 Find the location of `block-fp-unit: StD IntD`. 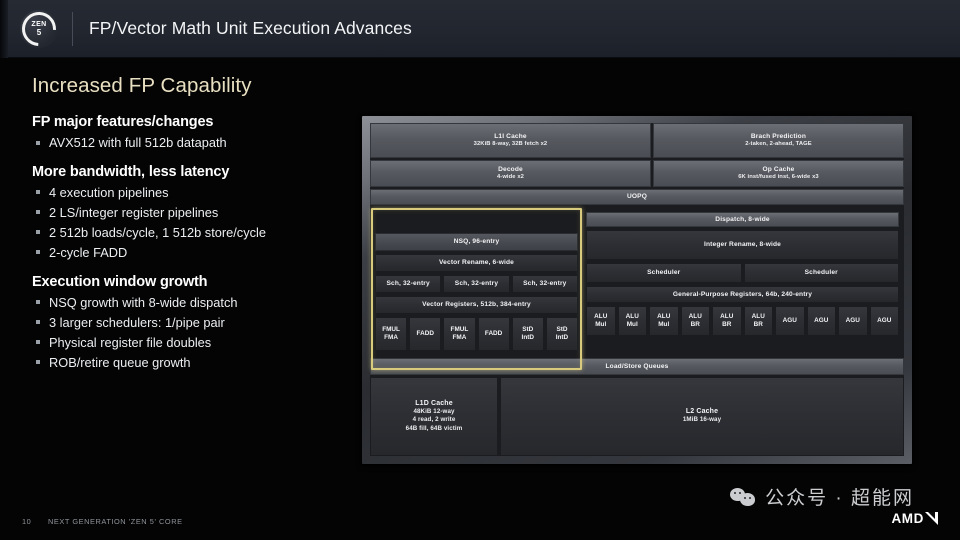

block-fp-unit: StD IntD is located at coordinates (562, 334).